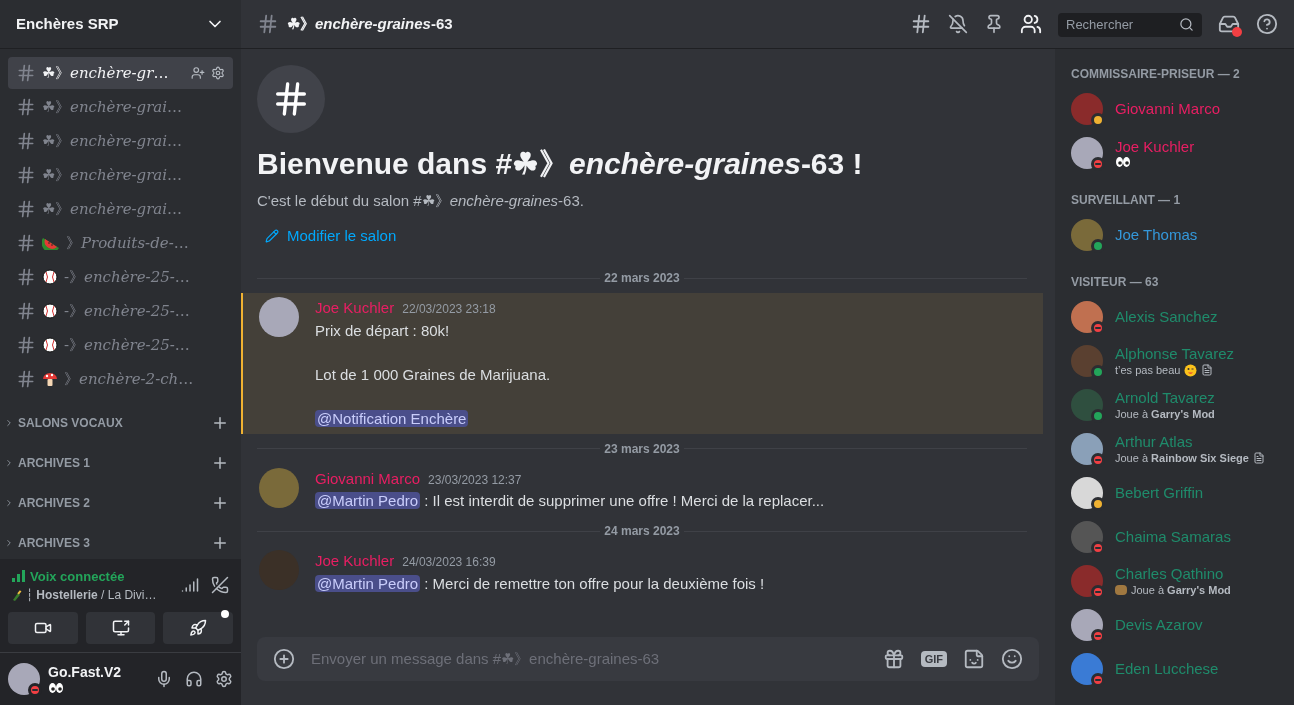 This screenshot has width=1294, height=705. I want to click on member-item: Chaima Samaras, so click(1174, 537).